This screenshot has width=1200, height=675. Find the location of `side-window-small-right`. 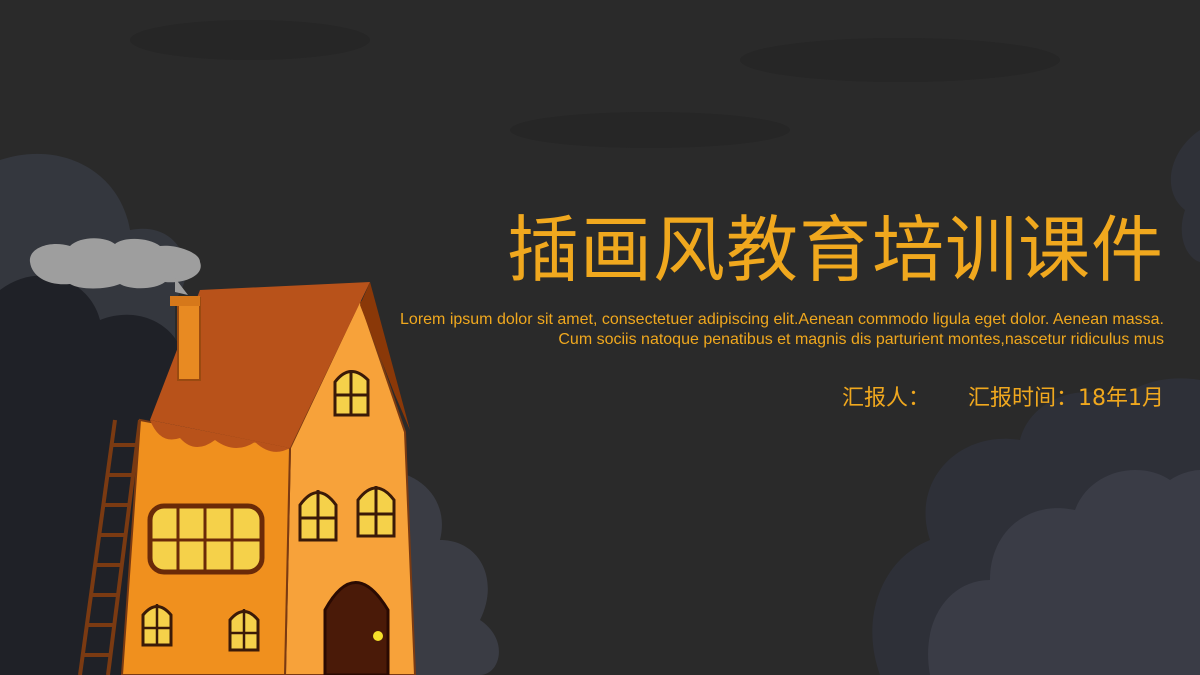

side-window-small-right is located at coordinates (244, 630).